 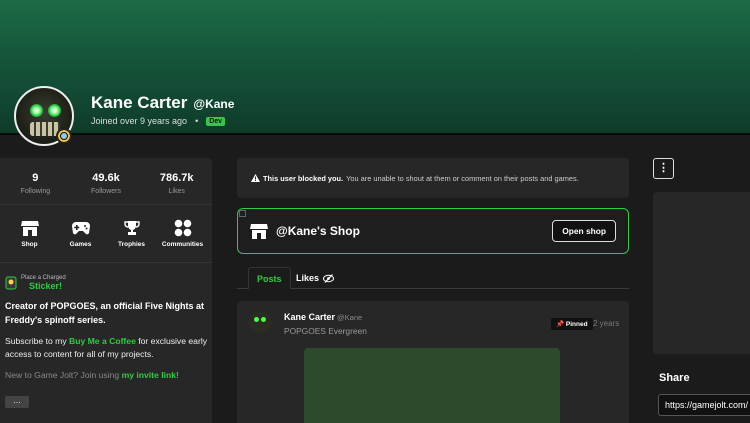 I want to click on communities-icon, so click(x=183, y=228).